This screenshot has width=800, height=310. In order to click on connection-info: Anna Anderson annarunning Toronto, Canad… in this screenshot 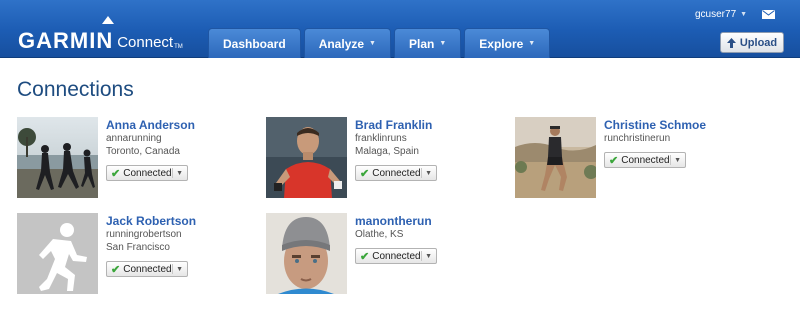, I will do `click(150, 149)`.